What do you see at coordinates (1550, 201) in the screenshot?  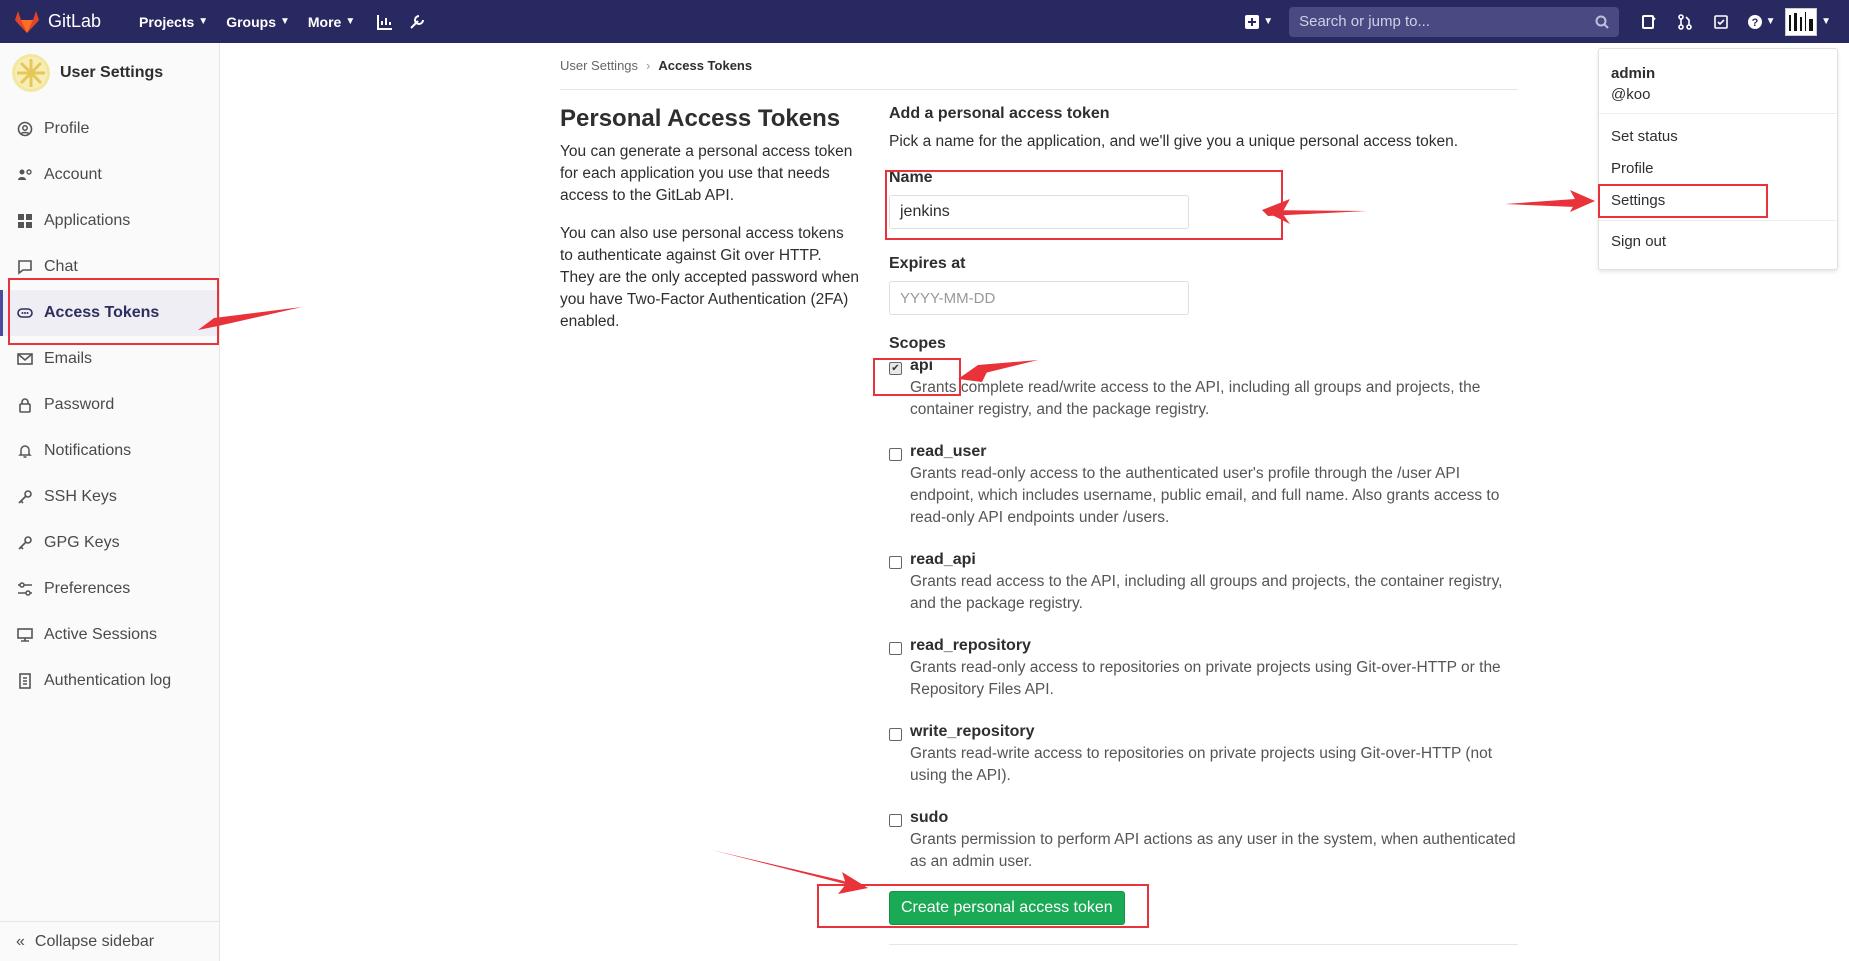 I see `arrow-to-settings` at bounding box center [1550, 201].